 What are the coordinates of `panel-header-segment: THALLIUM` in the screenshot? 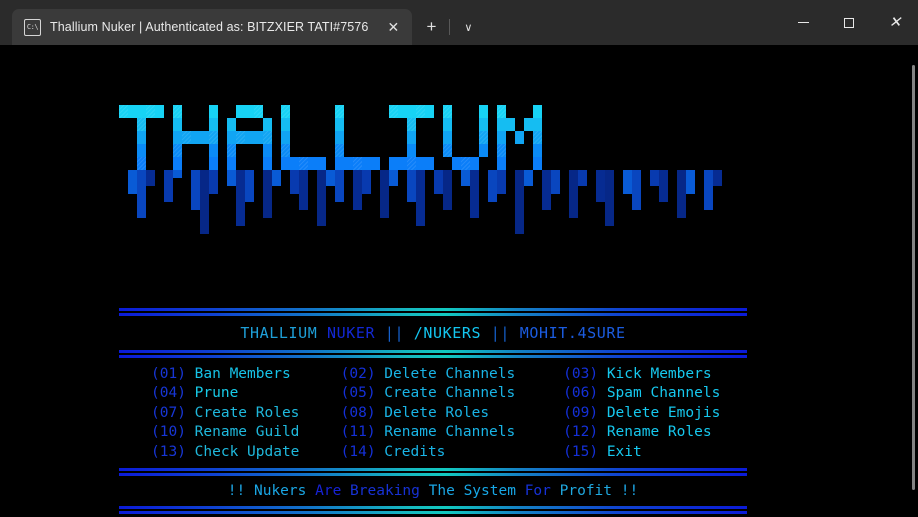 It's located at (279, 333).